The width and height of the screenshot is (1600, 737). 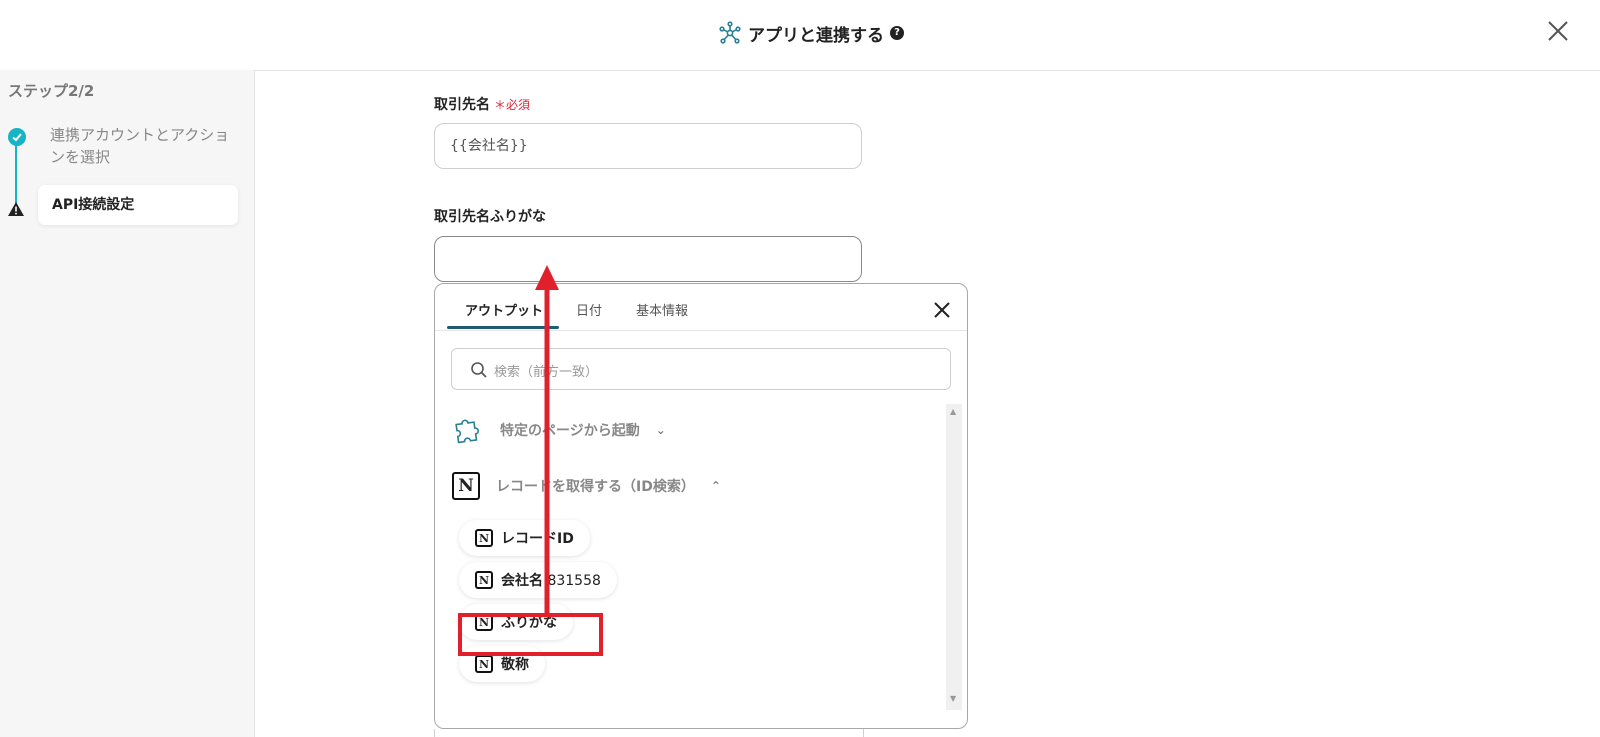 What do you see at coordinates (515, 665) in the screenshot?
I see `item-name: 敬称` at bounding box center [515, 665].